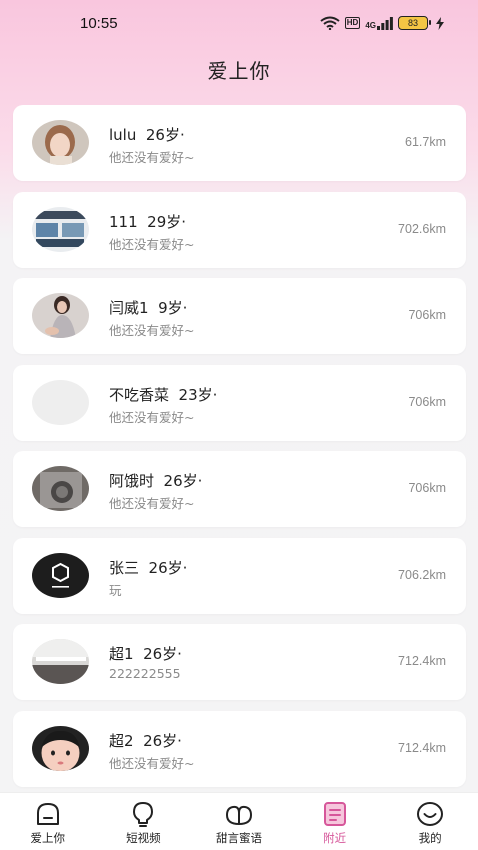  Describe the element at coordinates (115, 590) in the screenshot. I see `user-hobby: 玩` at that location.